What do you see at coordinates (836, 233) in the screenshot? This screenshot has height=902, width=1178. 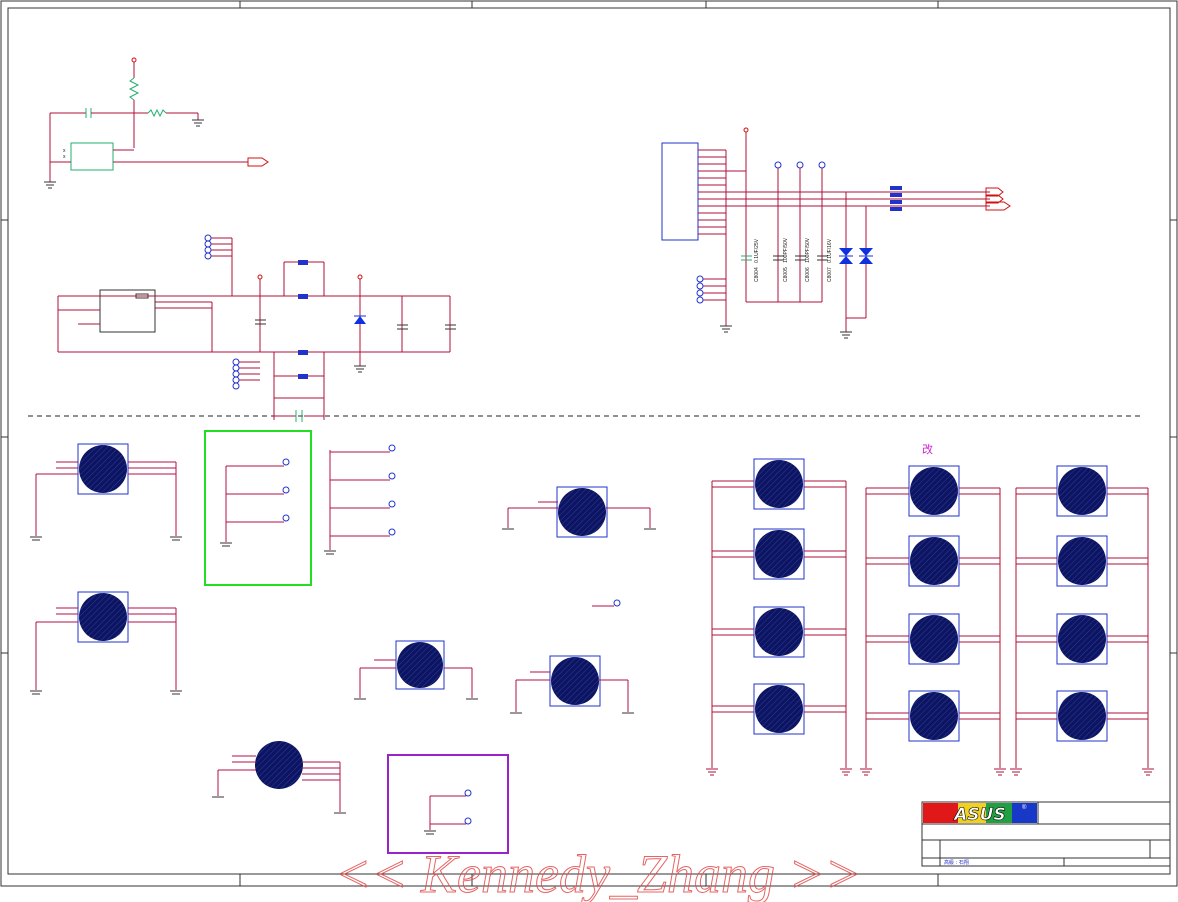 I see `connector-filter-circuit` at bounding box center [836, 233].